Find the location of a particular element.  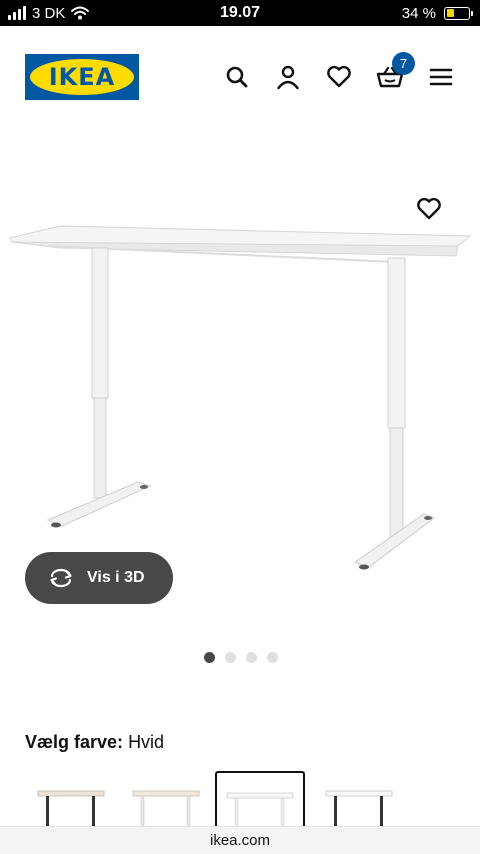

battery-percent: 34 % is located at coordinates (418, 13).